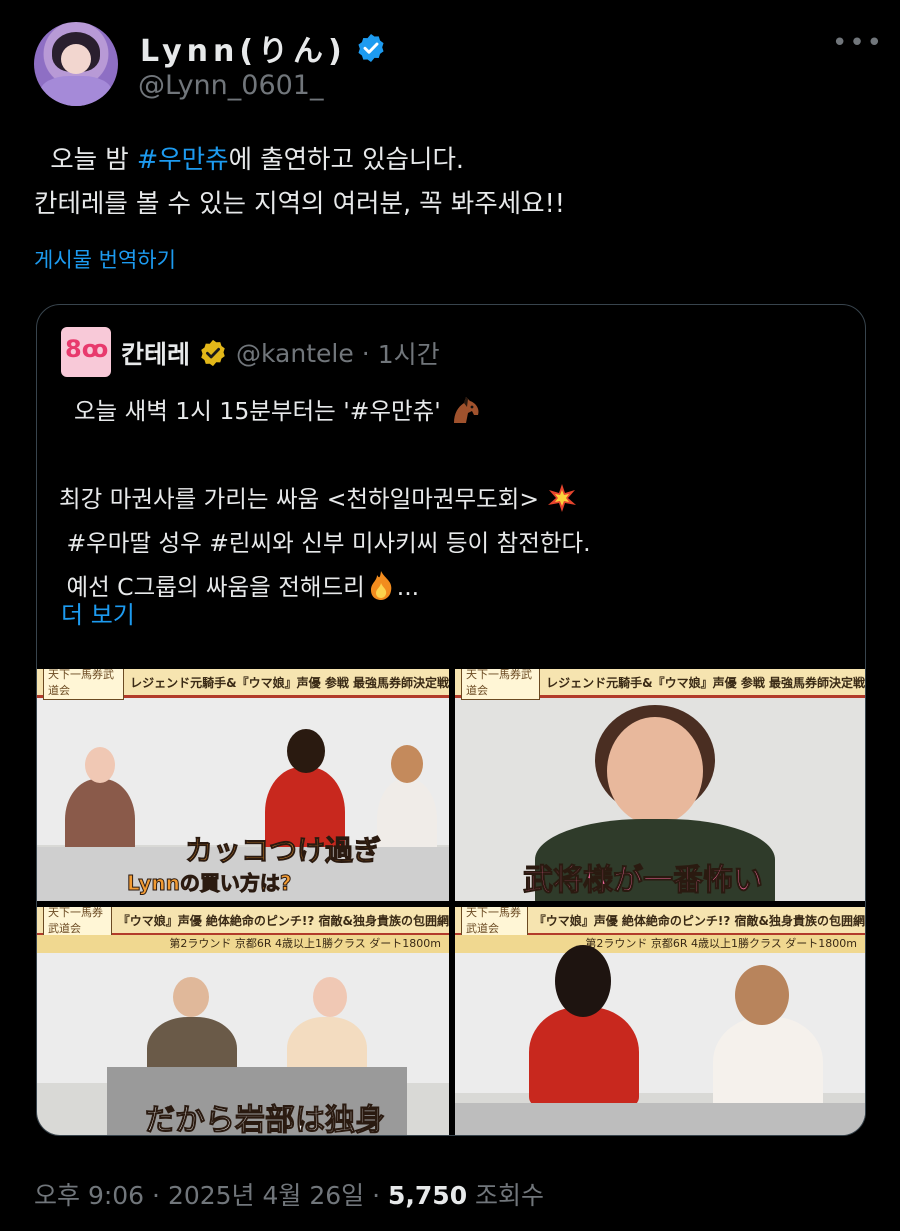 This screenshot has height=1231, width=900. I want to click on author-avatar, so click(76, 64).